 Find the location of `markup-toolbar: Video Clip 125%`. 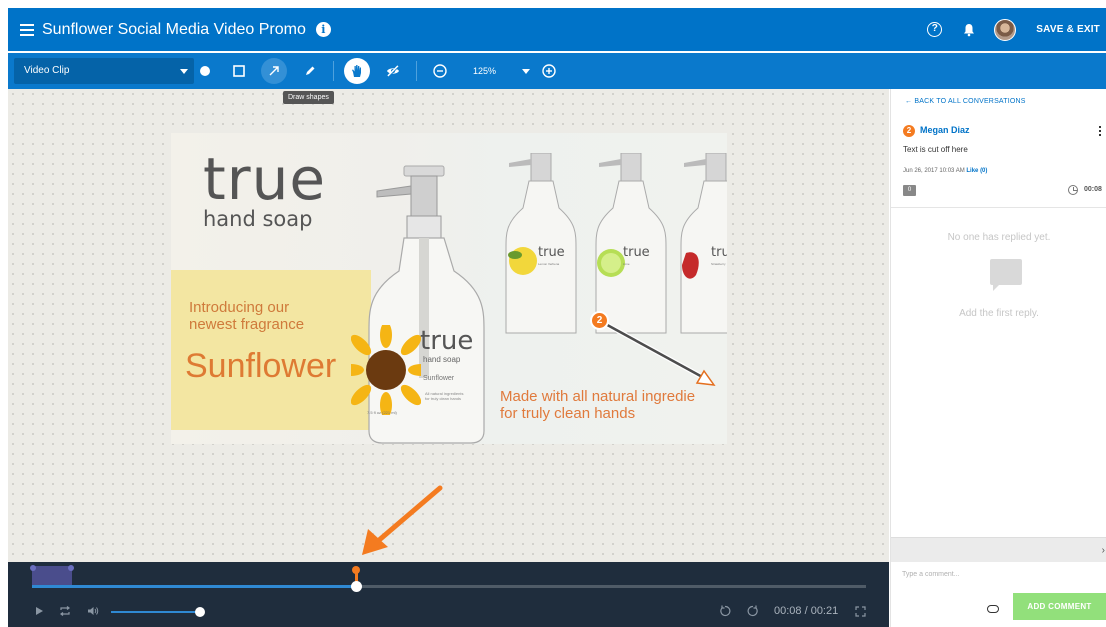

markup-toolbar: Video Clip 125% is located at coordinates (557, 71).